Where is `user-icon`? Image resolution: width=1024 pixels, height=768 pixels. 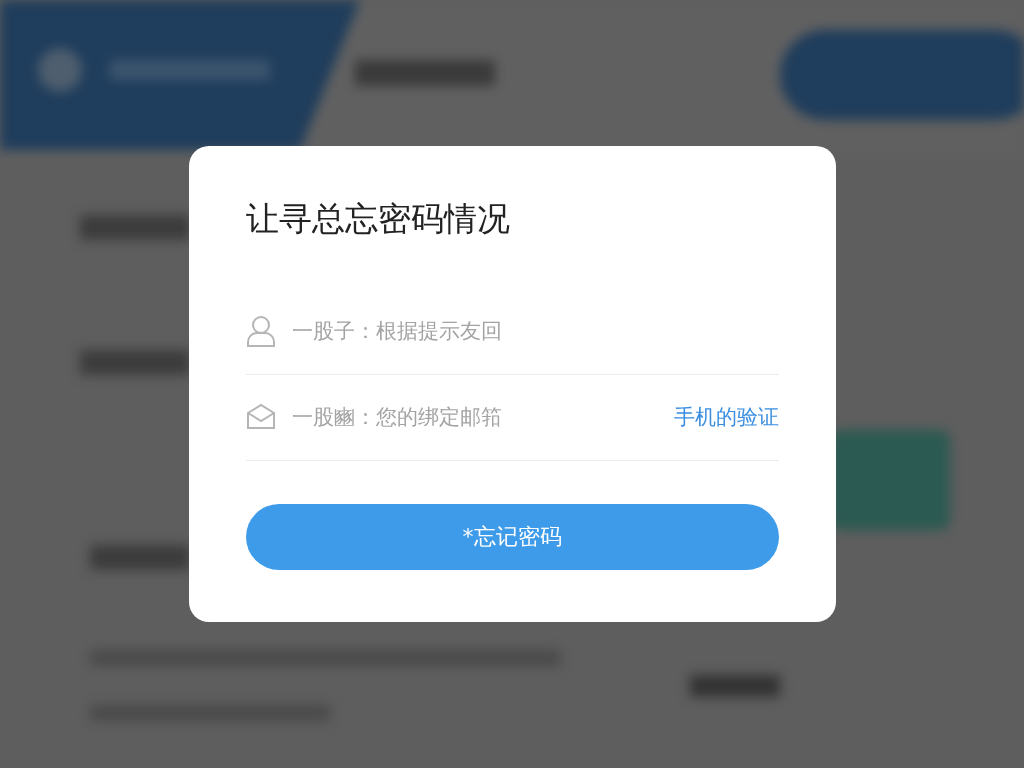
user-icon is located at coordinates (260, 331).